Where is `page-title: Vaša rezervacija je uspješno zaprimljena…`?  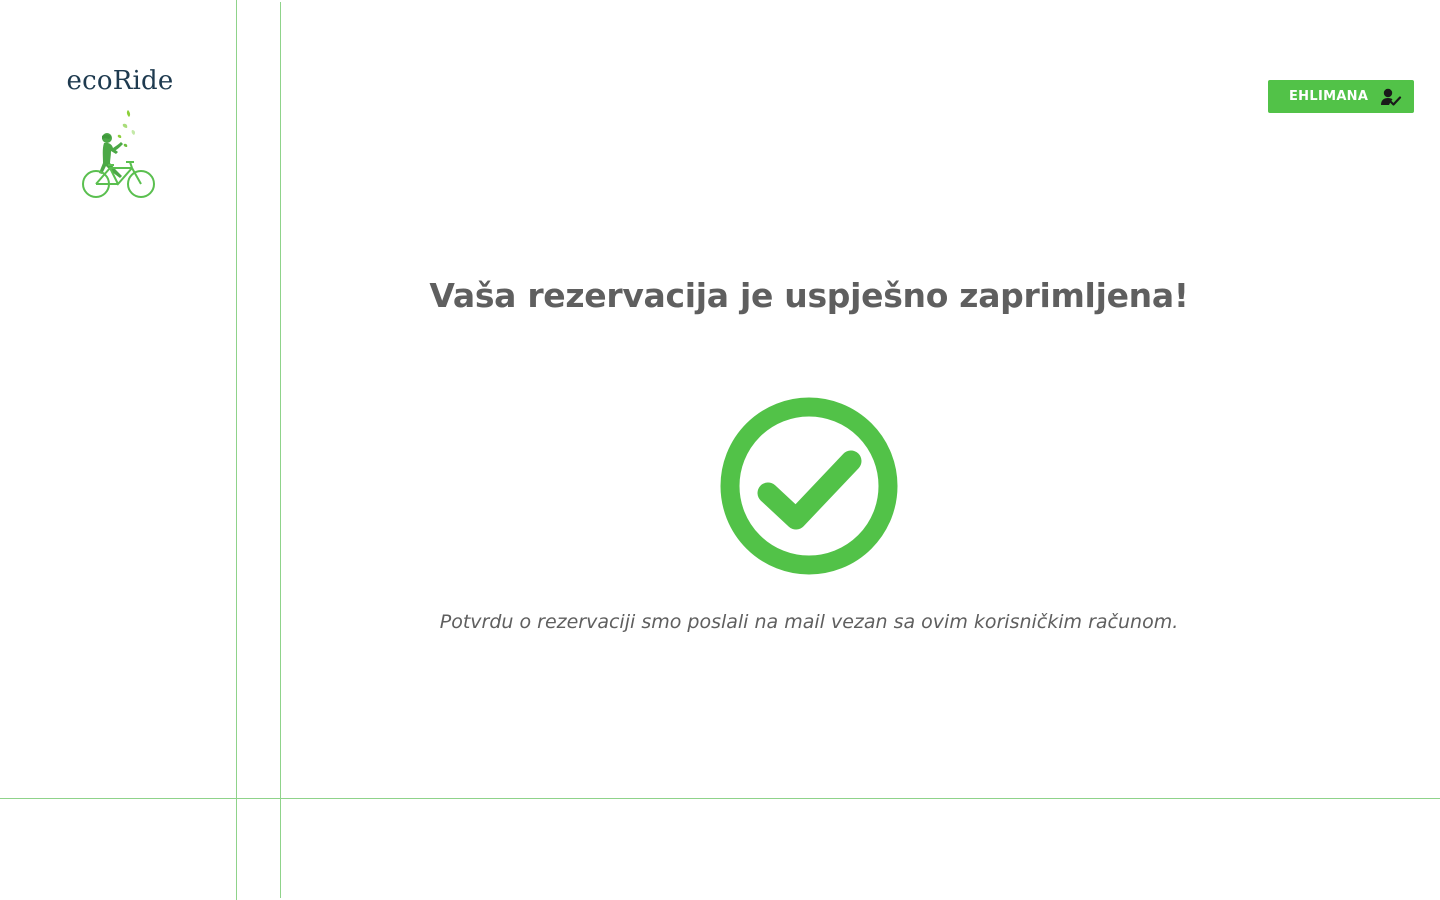
page-title: Vaša rezervacija je uspješno zaprimljena… is located at coordinates (809, 295).